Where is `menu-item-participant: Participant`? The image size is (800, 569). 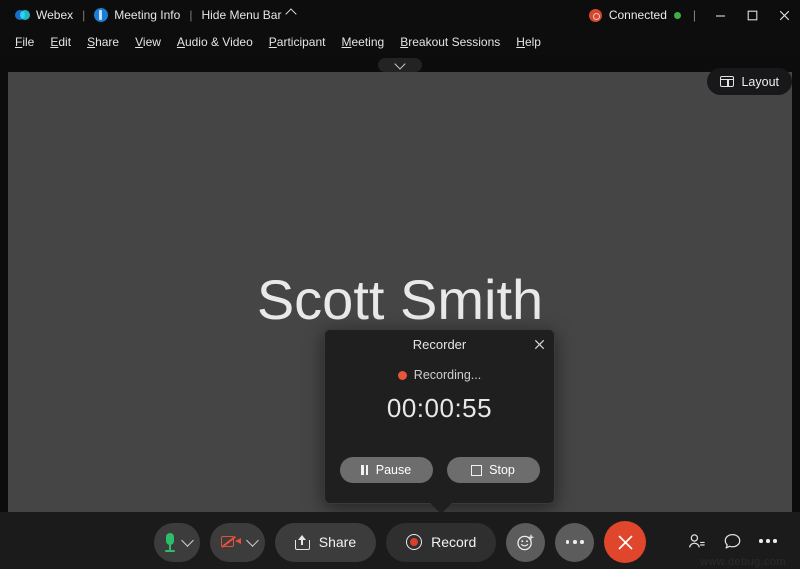
menu-item-participant: Participant is located at coordinates (297, 42).